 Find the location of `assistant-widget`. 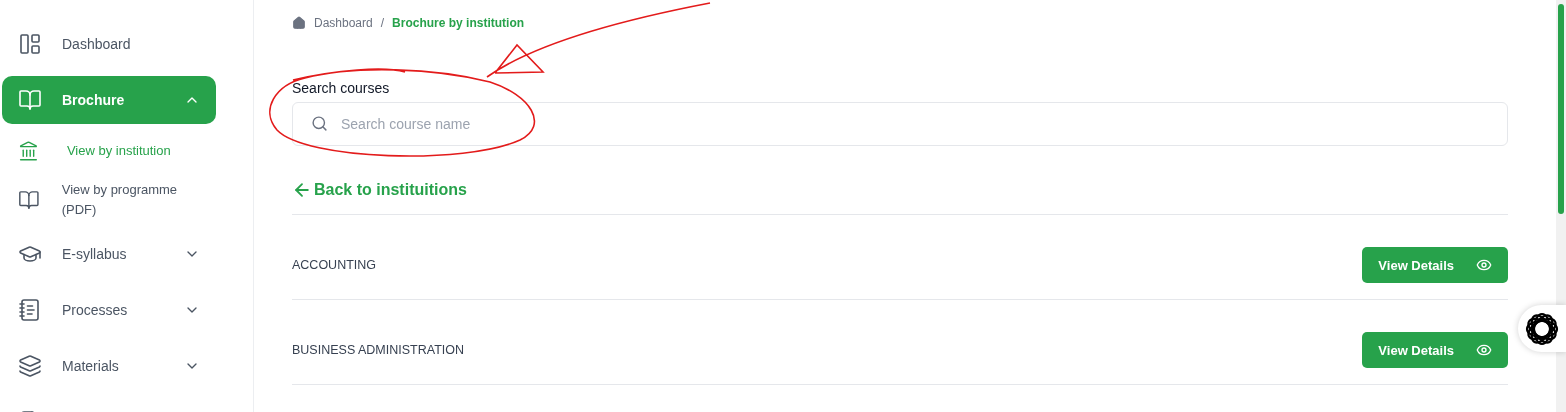

assistant-widget is located at coordinates (1542, 328).